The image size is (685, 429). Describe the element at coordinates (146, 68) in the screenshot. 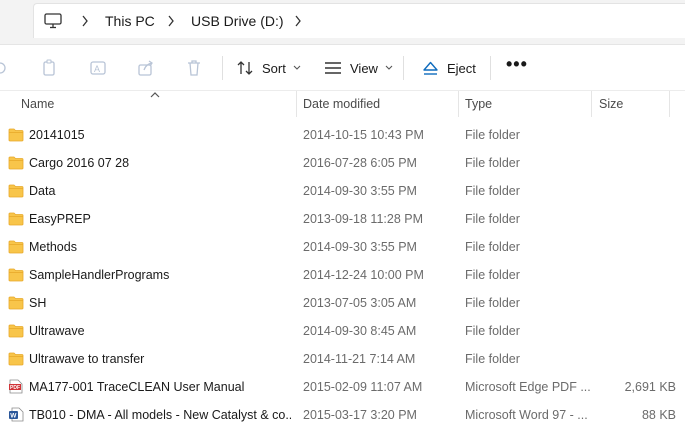

I see `share-icon` at that location.